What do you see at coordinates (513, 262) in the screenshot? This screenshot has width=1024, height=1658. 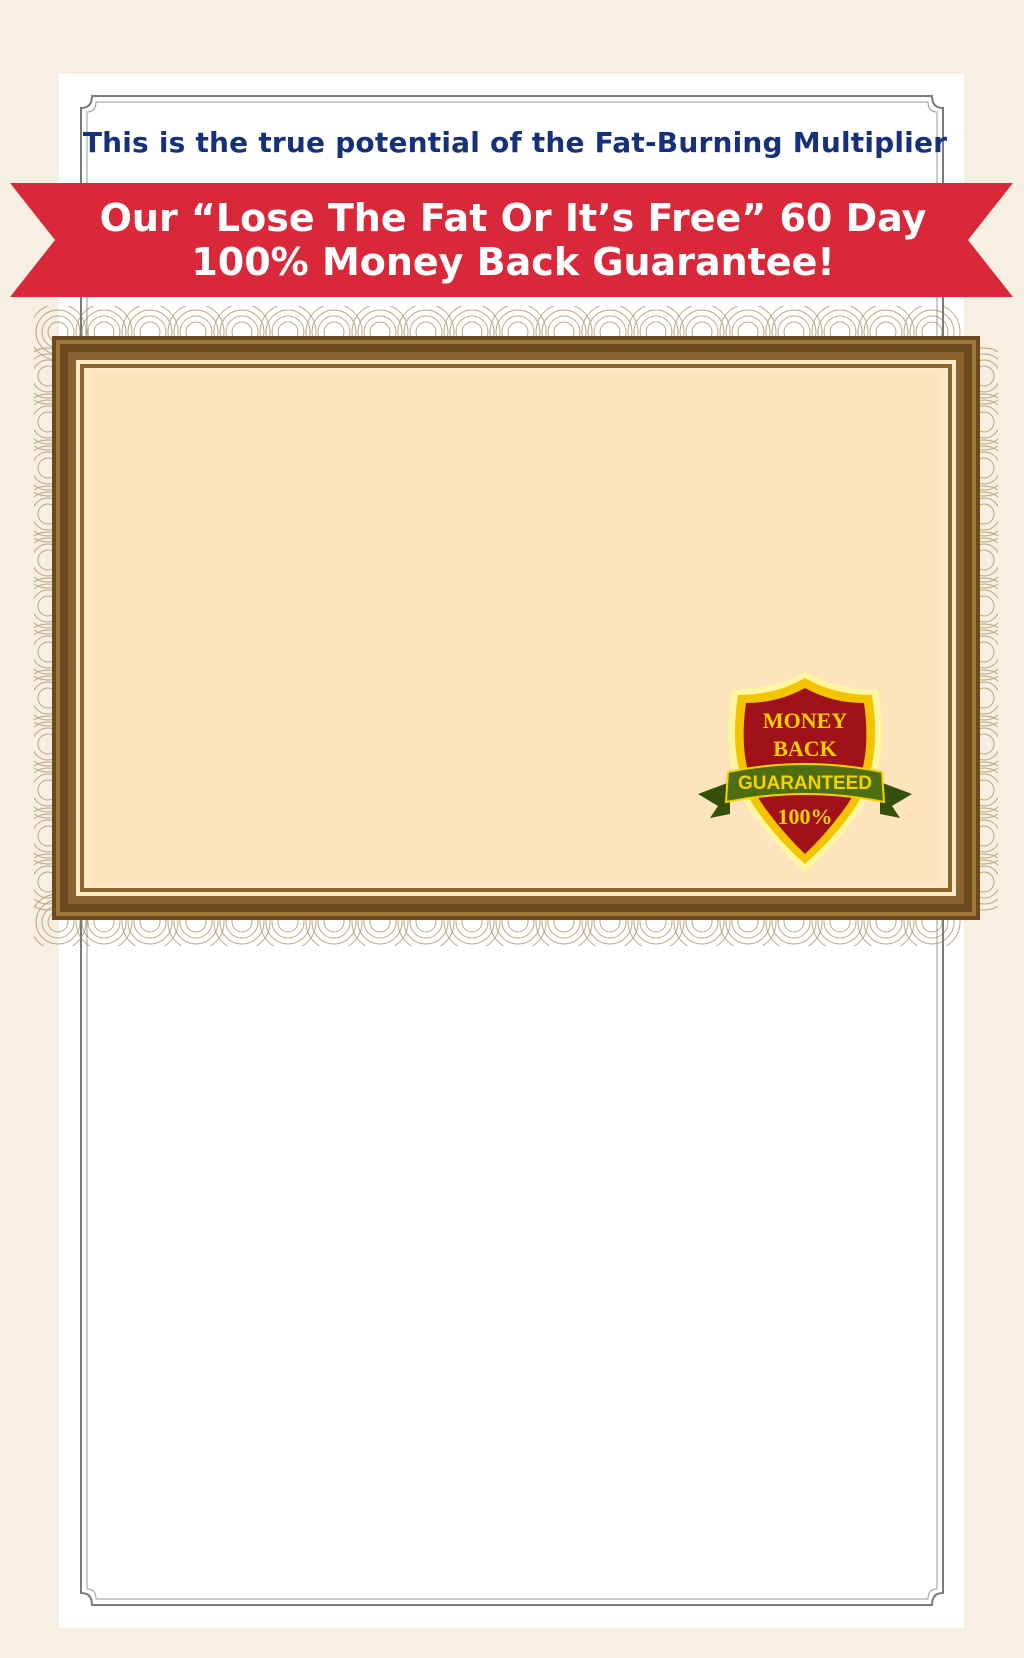 I see `banner-line-2: 100% Money Back Guarantee!` at bounding box center [513, 262].